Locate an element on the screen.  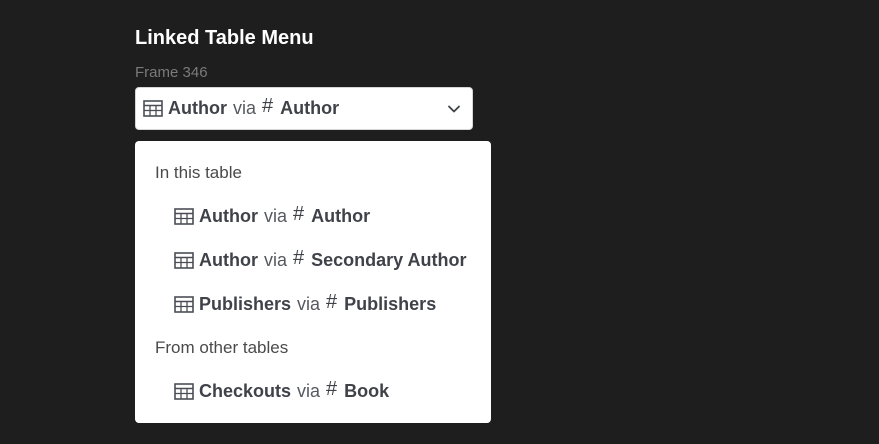
selected-column-name: Author is located at coordinates (310, 108).